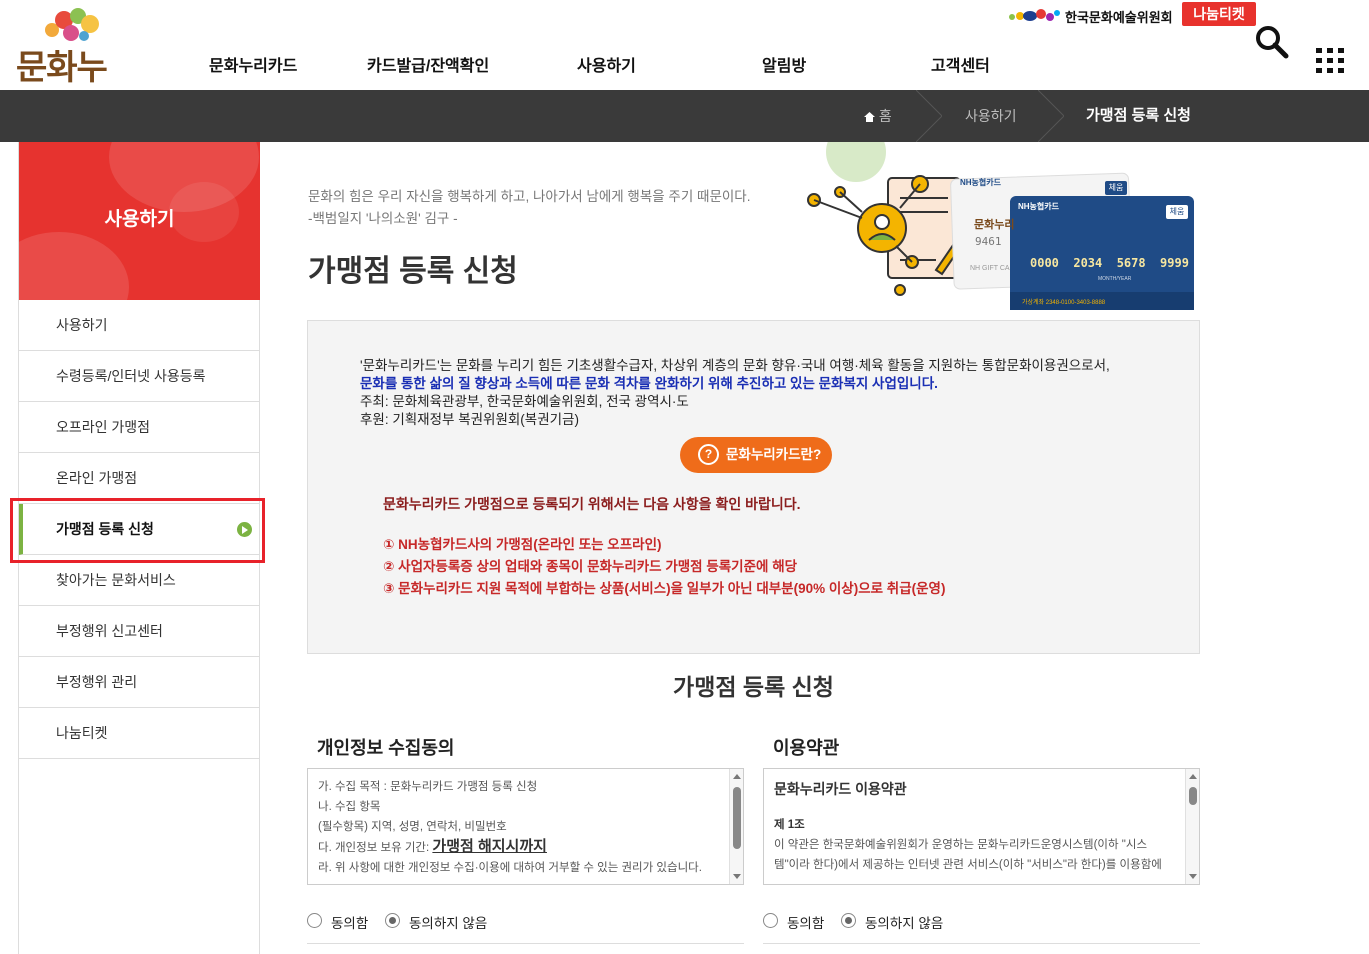 This screenshot has height=954, width=1369. Describe the element at coordinates (139, 631) in the screenshot. I see `sidebar-item-fraud-report: 부정행위 신고센터` at that location.